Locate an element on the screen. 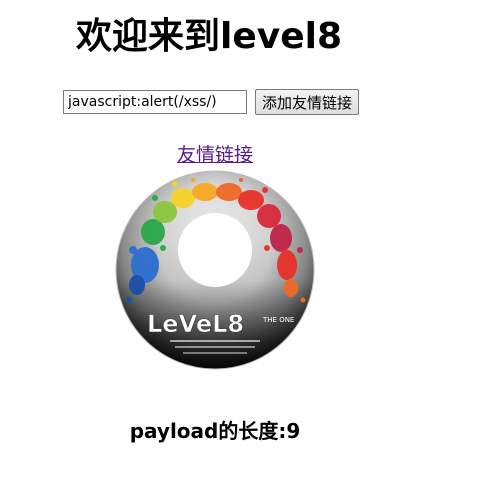 Image resolution: width=498 pixels, height=495 pixels. page-title: 欢迎来到level8 is located at coordinates (209, 36).